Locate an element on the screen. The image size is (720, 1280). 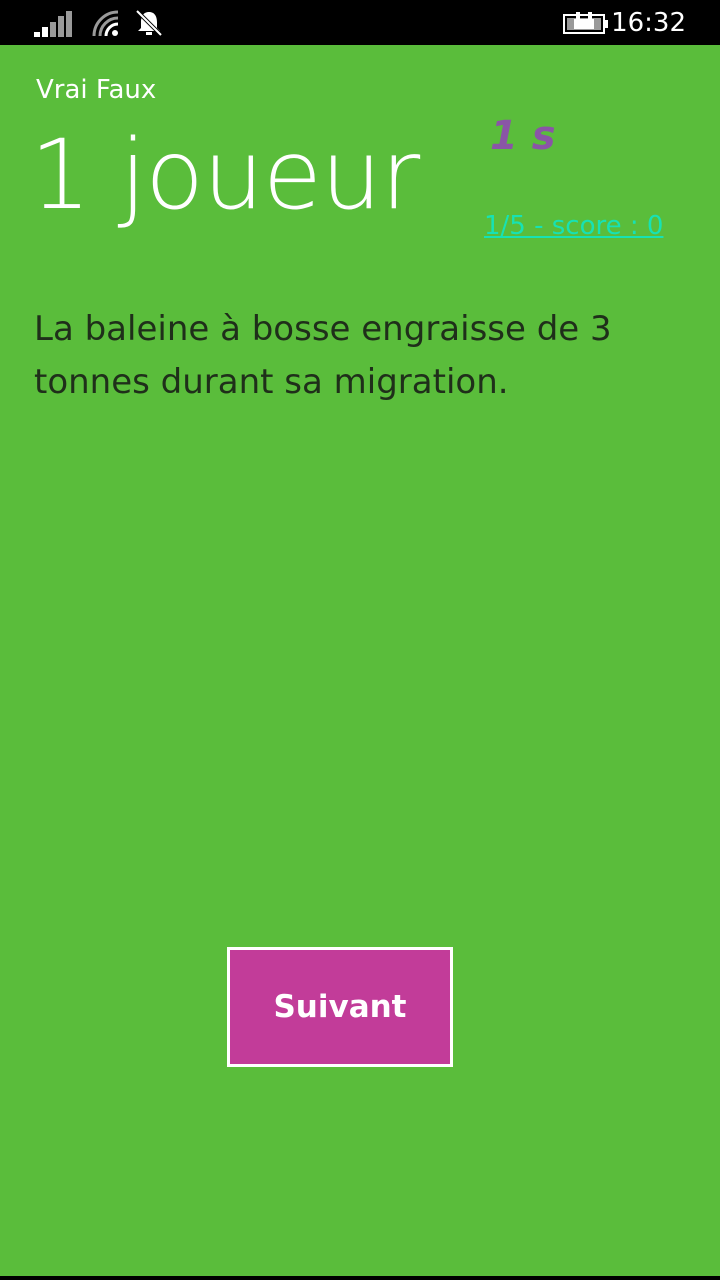
score-progress-link: 1/5 - score : 0 is located at coordinates (573, 226).